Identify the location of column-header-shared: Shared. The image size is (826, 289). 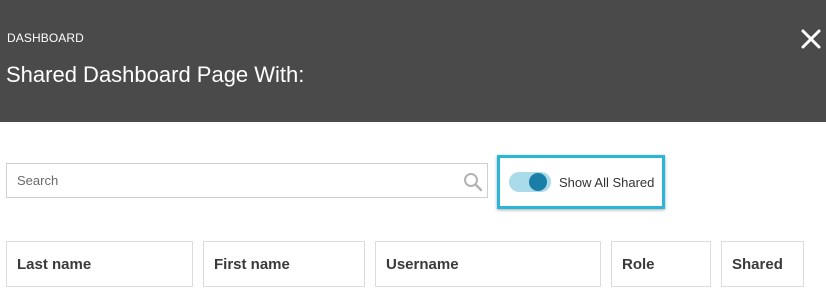
(762, 264).